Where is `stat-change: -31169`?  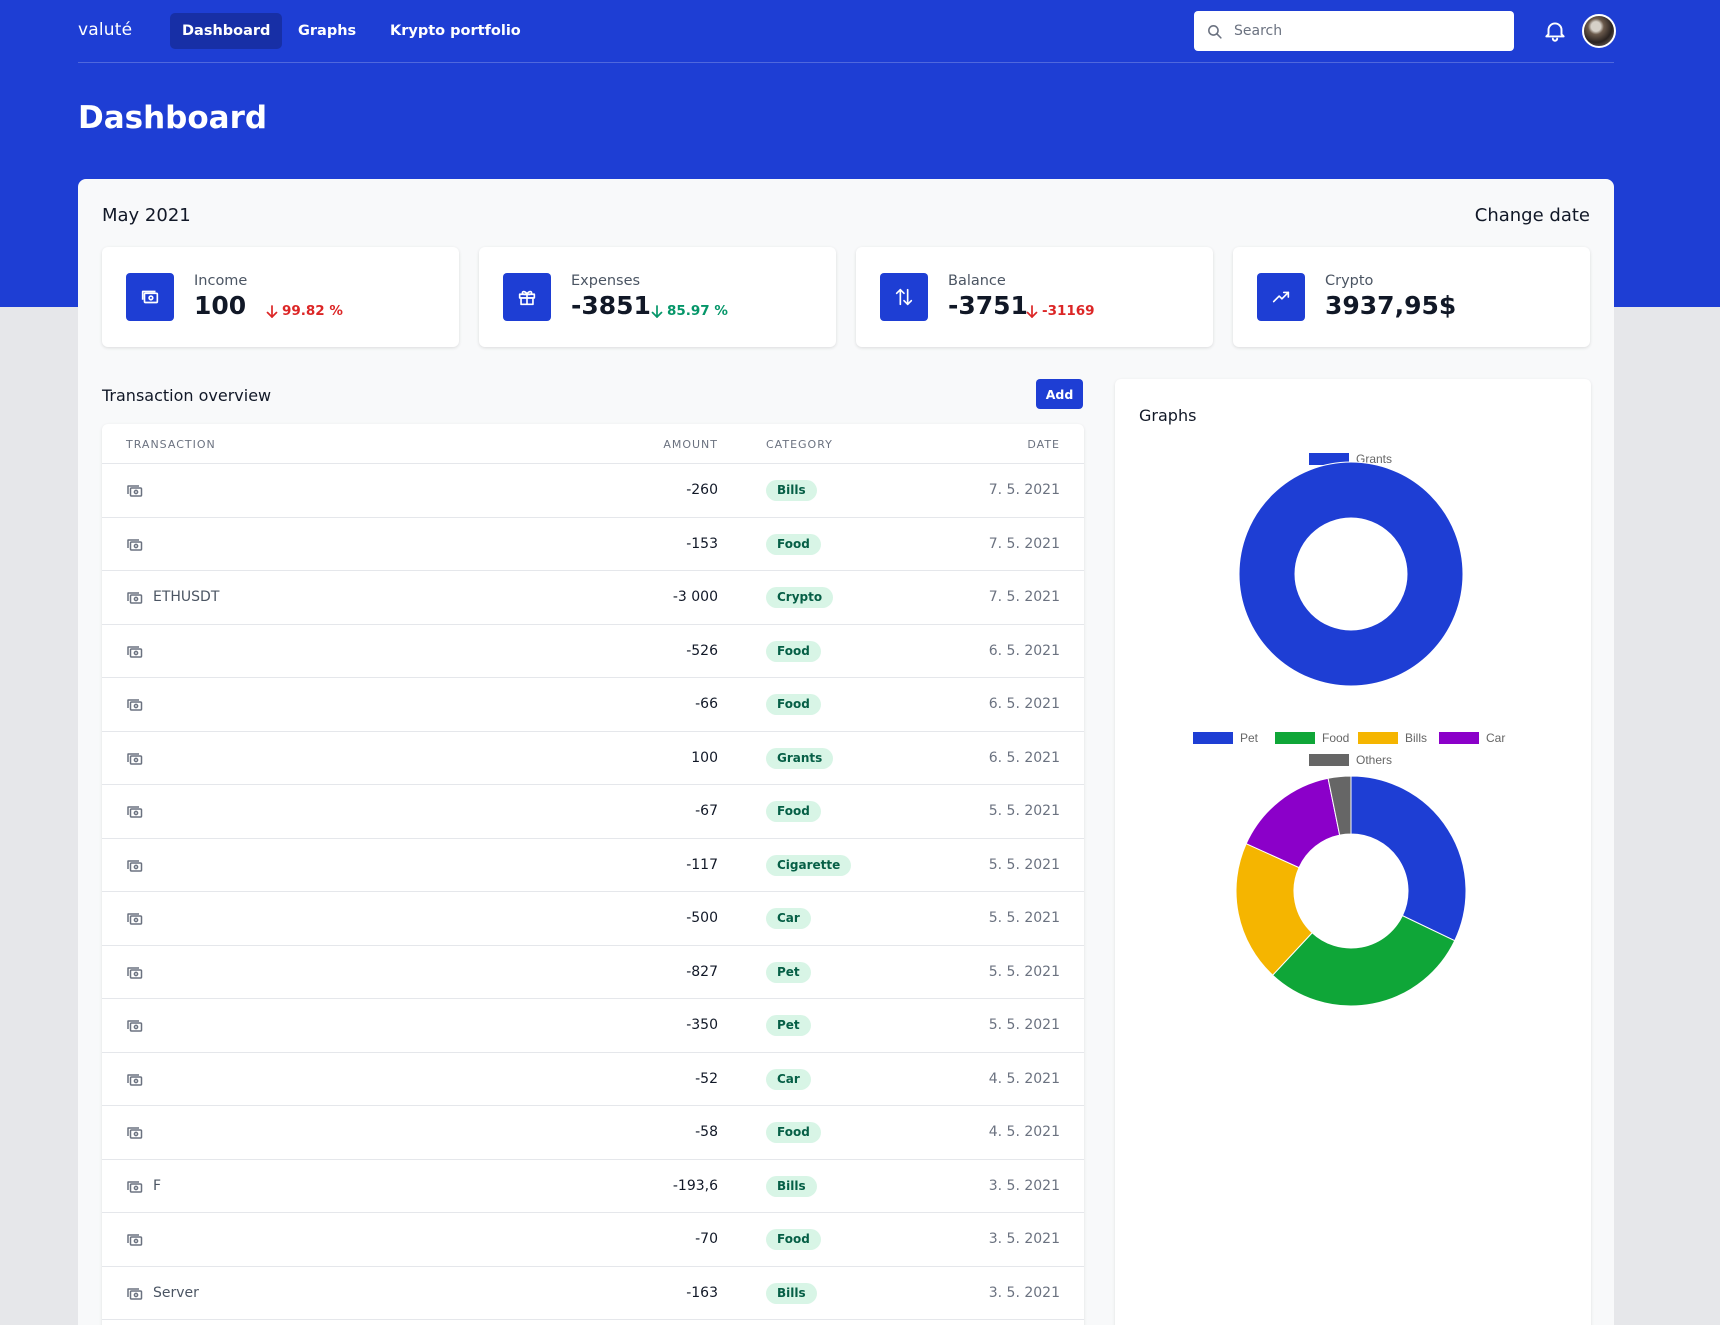
stat-change: -31169 is located at coordinates (1060, 311).